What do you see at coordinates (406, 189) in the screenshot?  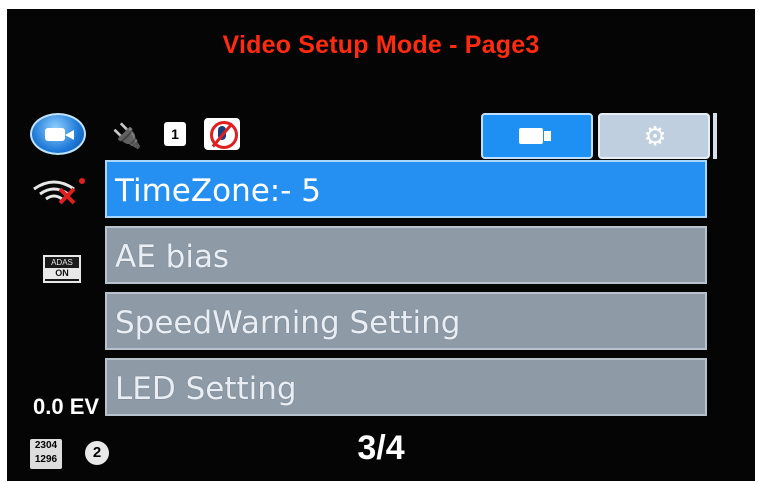 I see `menu-item-timezone: TimeZone:- 5` at bounding box center [406, 189].